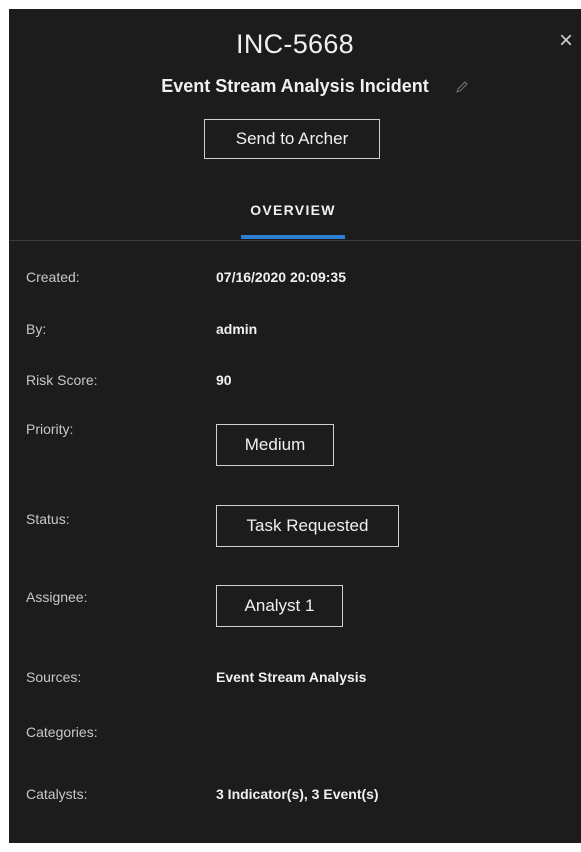  I want to click on sources-label: Sources:, so click(54, 677).